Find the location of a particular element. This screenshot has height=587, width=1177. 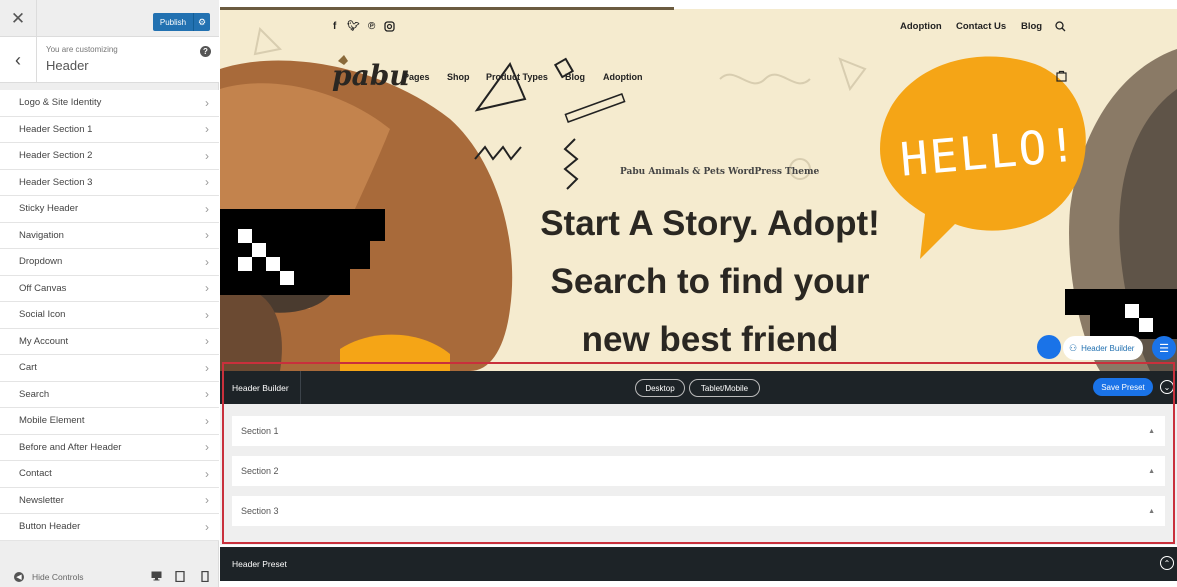

header-builder-pill: ⚇ Header Builder is located at coordinates (1103, 348).